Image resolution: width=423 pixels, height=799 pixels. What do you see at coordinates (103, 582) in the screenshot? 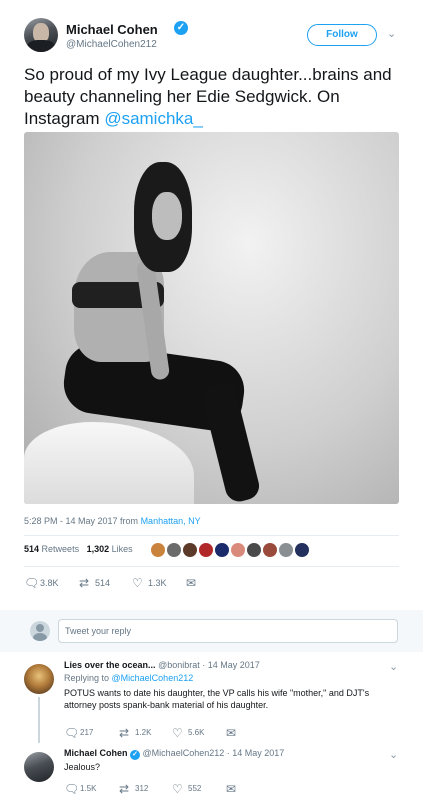
I see `retweet-count: 514` at bounding box center [103, 582].